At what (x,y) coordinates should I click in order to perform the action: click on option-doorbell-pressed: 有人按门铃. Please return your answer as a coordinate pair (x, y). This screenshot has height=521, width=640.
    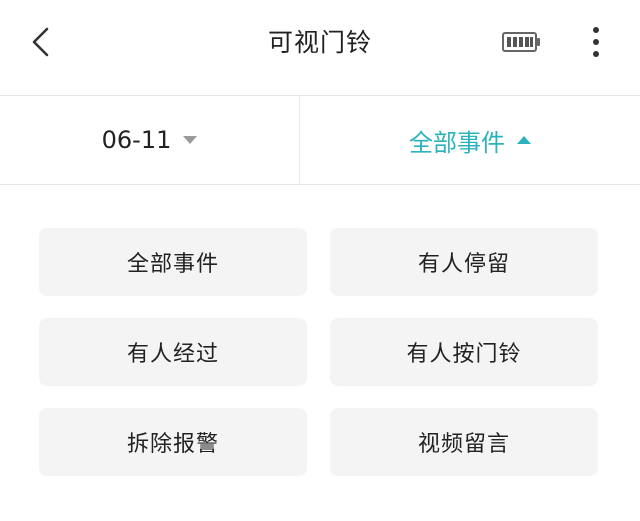
    Looking at the image, I should click on (464, 352).